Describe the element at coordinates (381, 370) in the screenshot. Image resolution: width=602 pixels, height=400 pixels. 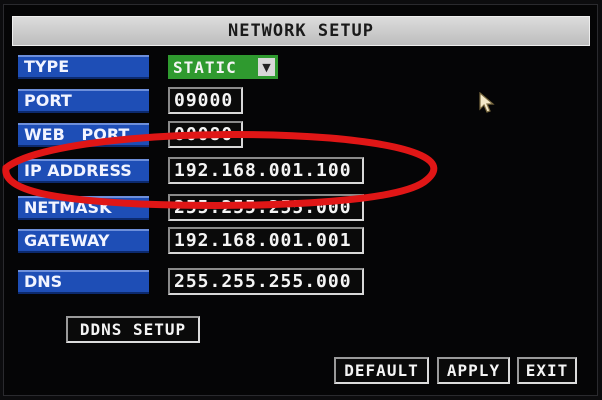
I see `default-button: DEFAULT` at that location.